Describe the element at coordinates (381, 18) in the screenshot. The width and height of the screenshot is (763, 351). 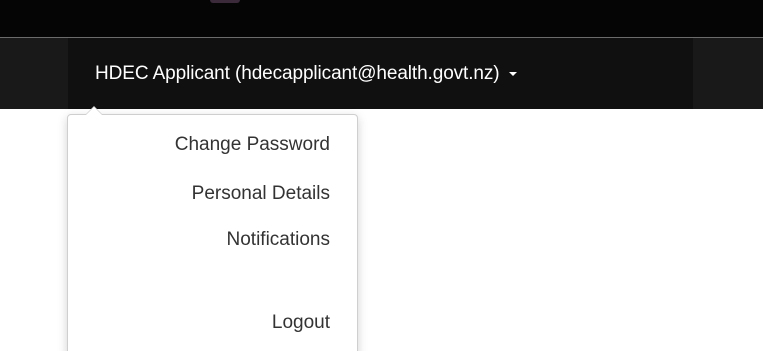
I see `top-strip` at that location.